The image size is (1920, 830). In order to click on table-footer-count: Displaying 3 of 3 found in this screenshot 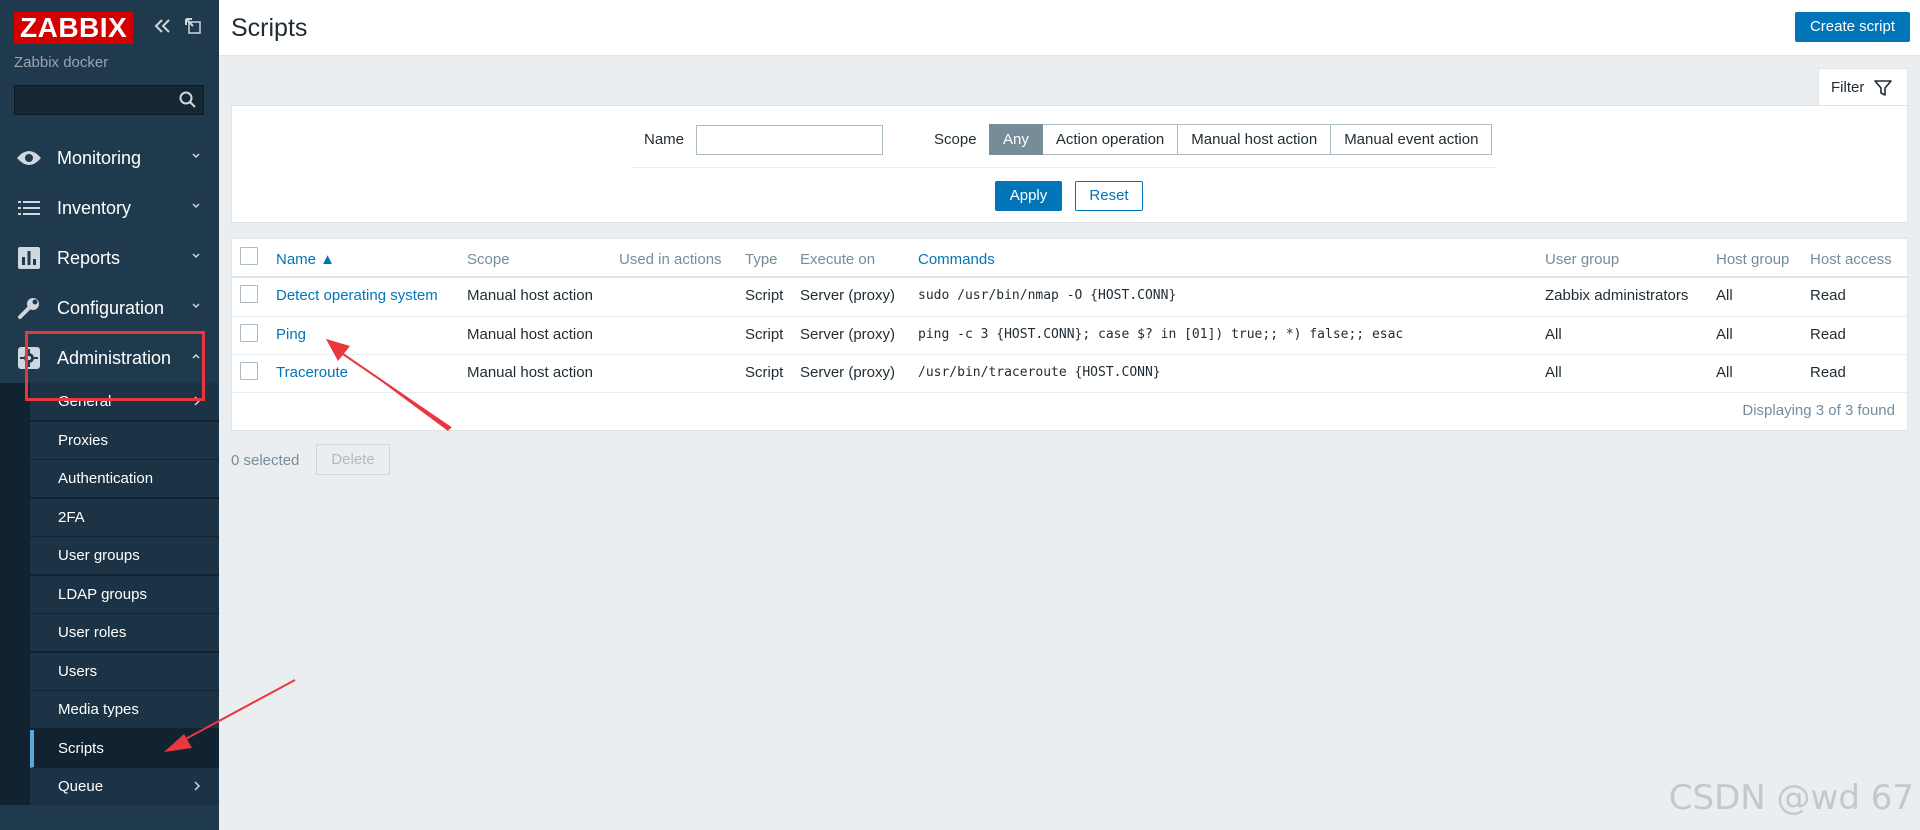, I will do `click(1818, 410)`.